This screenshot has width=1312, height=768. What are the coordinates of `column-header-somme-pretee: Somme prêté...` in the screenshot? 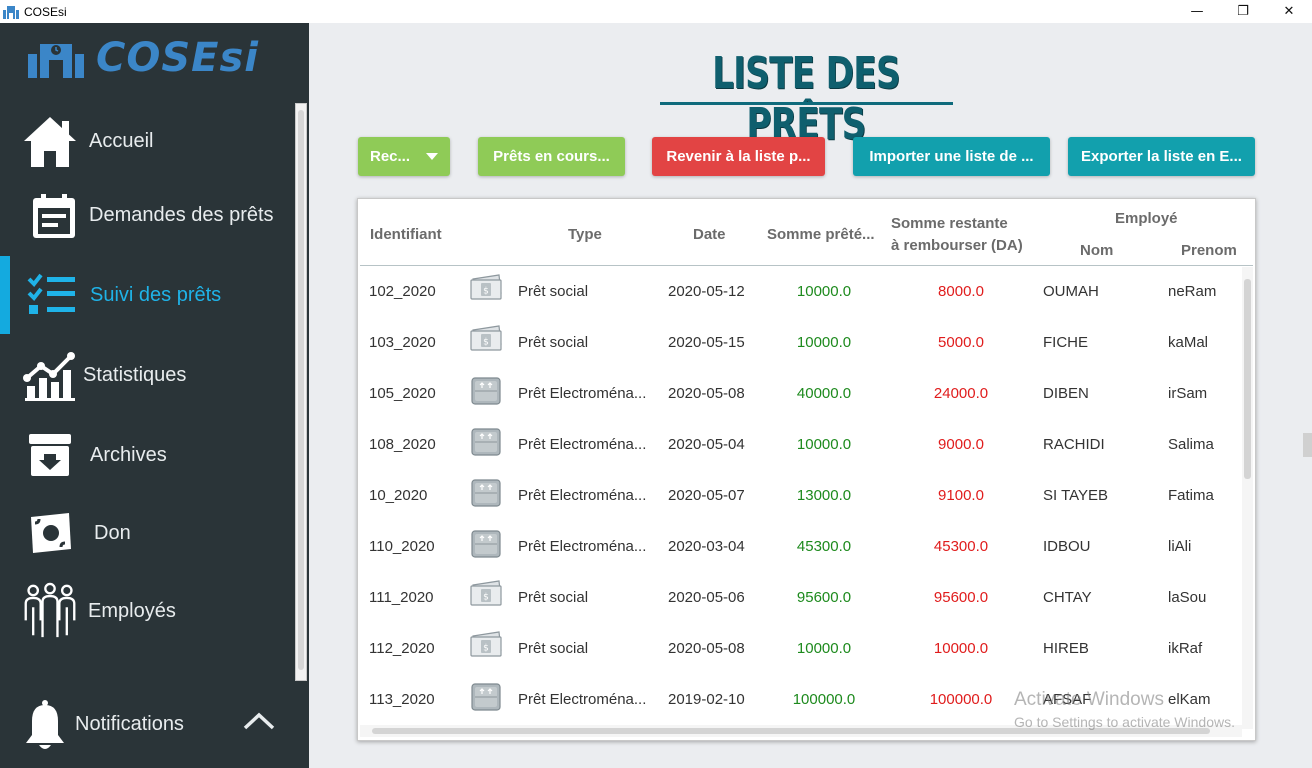 It's located at (821, 234).